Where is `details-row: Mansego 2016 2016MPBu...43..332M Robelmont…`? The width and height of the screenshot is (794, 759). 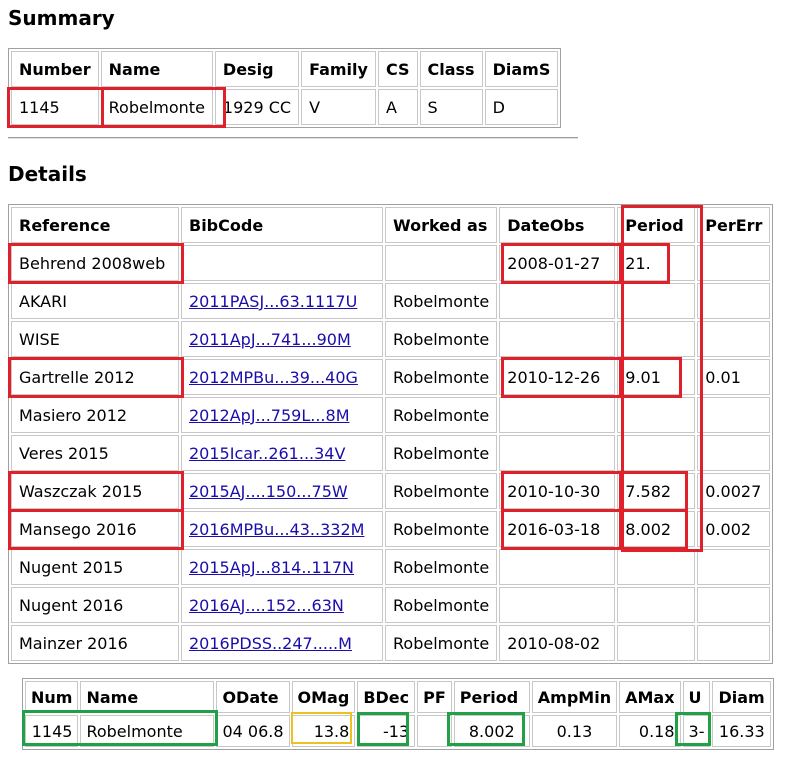 details-row: Mansego 2016 2016MPBu...43..332M Robelmont… is located at coordinates (391, 529).